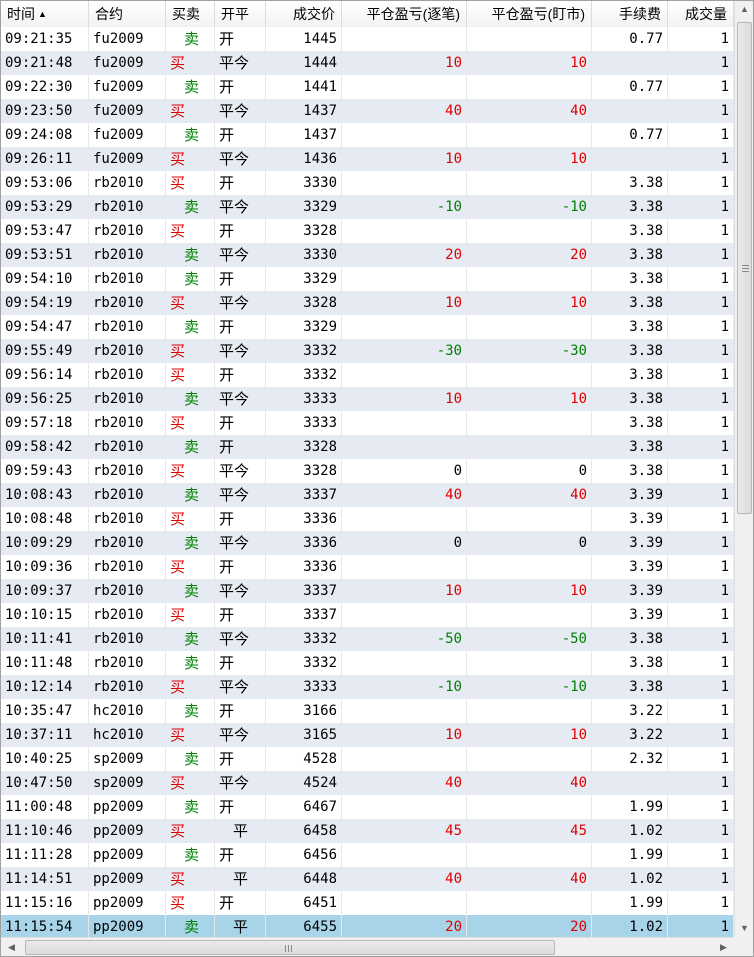 This screenshot has height=957, width=754. I want to click on table-row: 09:53:29 rb2010 卖平今 3329 -10 -10 3.38 1, so click(367, 207).